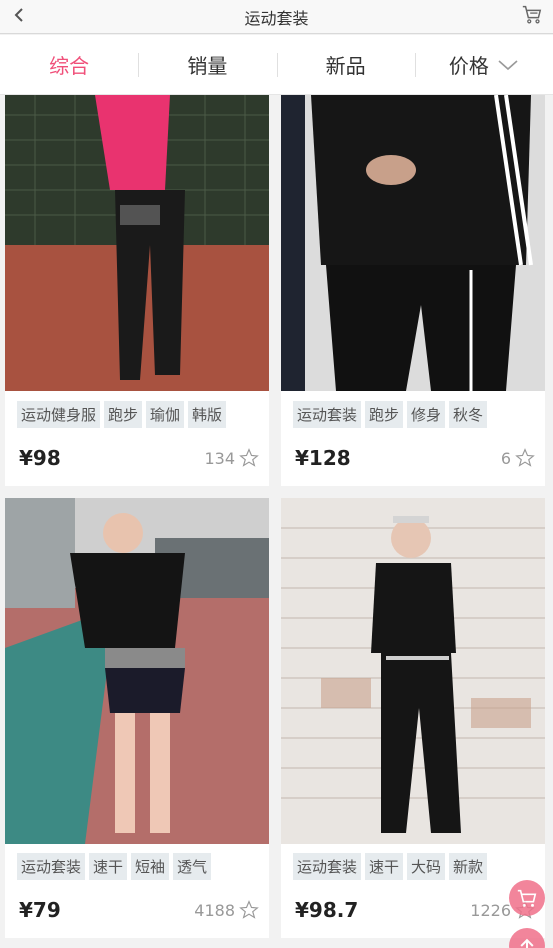 This screenshot has height=948, width=553. What do you see at coordinates (327, 910) in the screenshot?
I see `product-price: ¥98.7` at bounding box center [327, 910].